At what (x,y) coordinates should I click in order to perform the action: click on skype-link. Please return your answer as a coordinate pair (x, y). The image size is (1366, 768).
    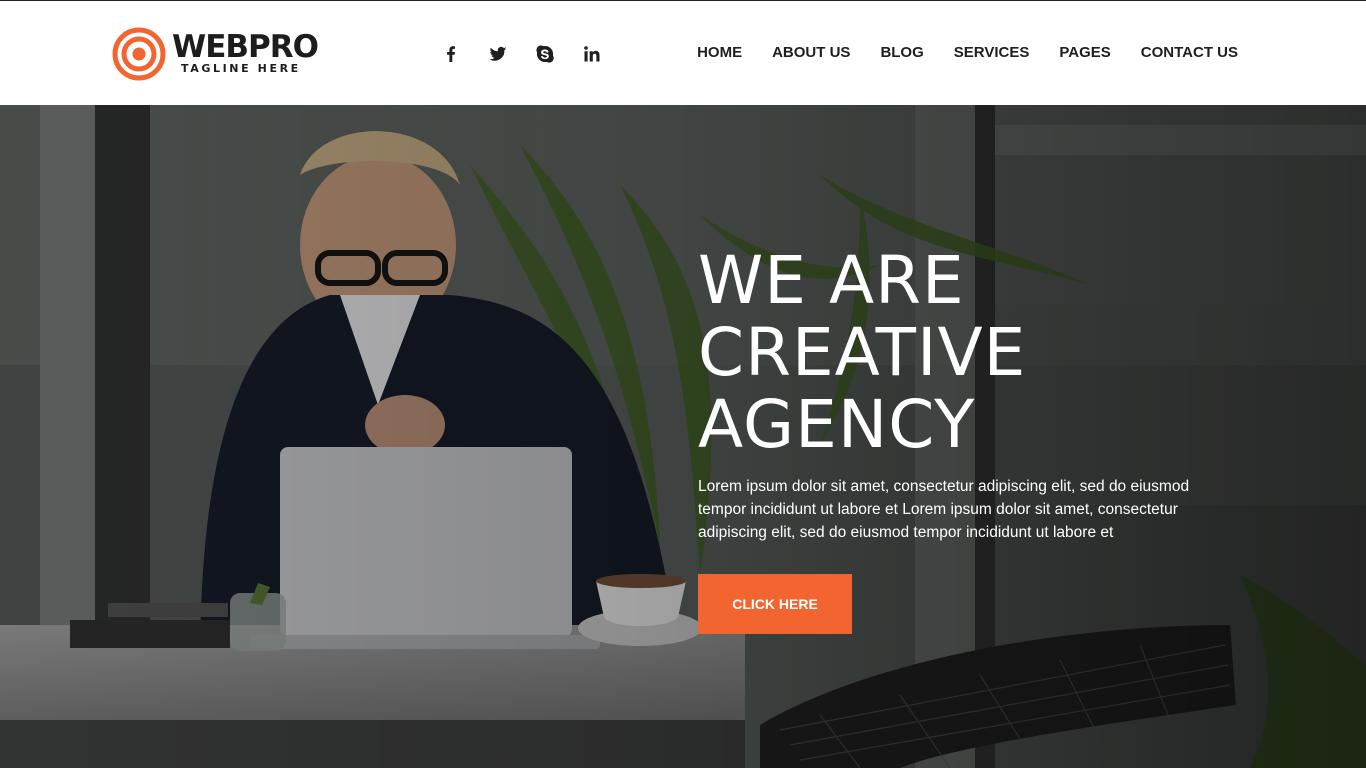
    Looking at the image, I should click on (545, 54).